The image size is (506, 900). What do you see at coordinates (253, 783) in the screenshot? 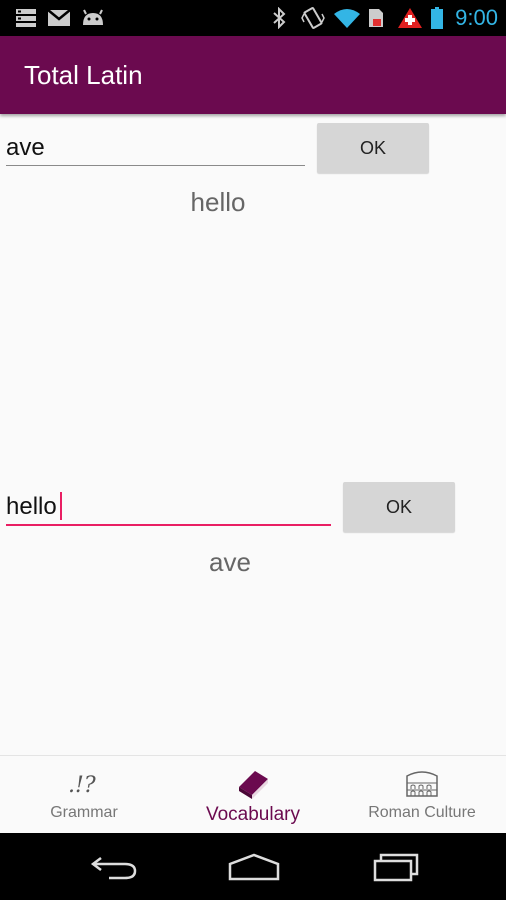
I see `book-icon` at bounding box center [253, 783].